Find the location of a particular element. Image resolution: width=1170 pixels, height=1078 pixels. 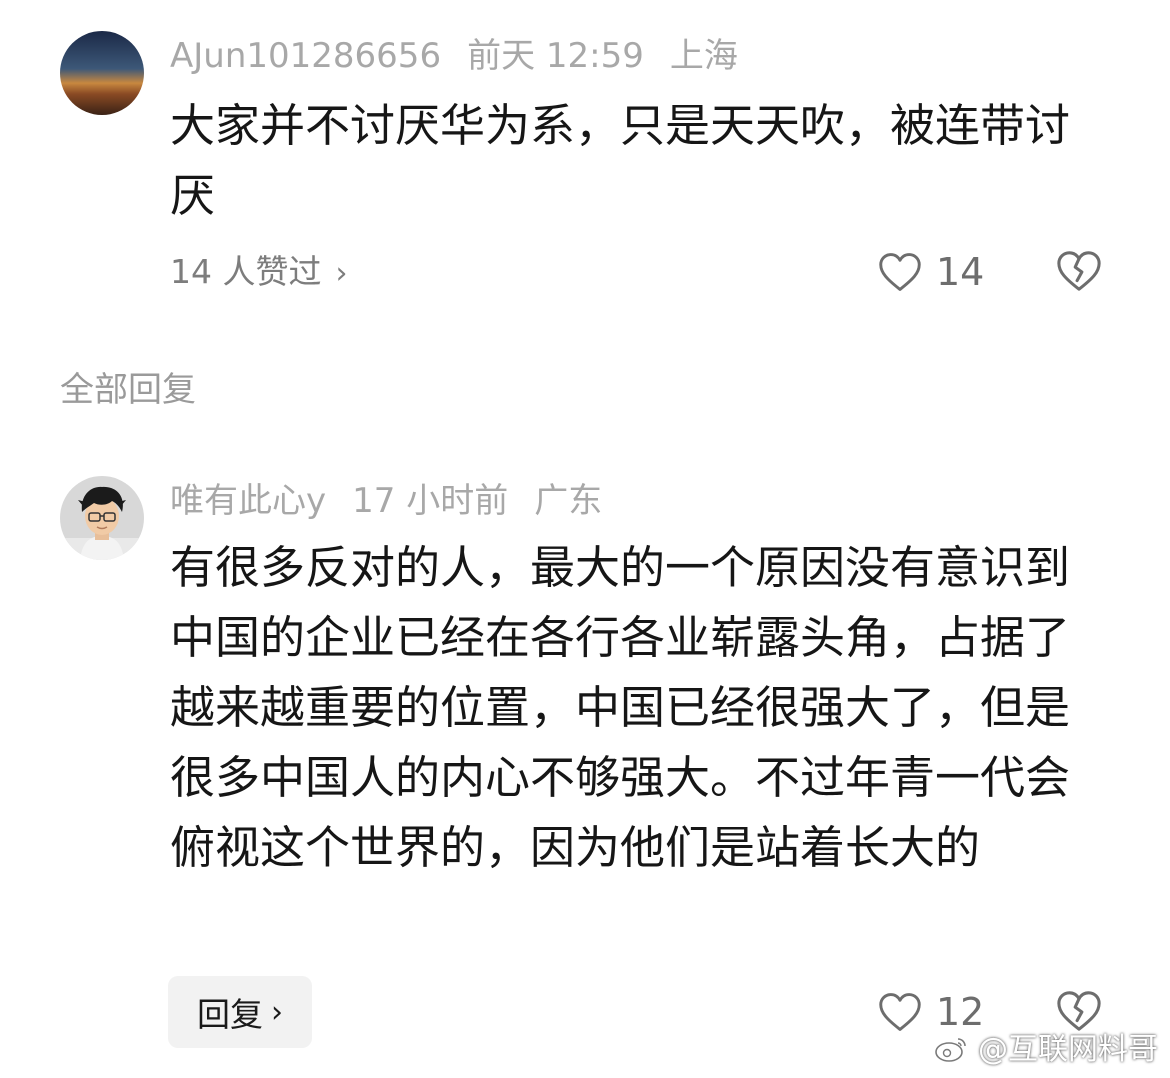

weibo-logo-icon is located at coordinates (951, 1050).